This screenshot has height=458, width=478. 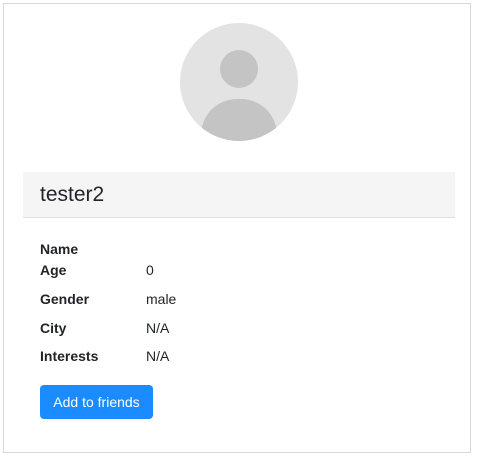 What do you see at coordinates (65, 299) in the screenshot?
I see `field-label-gender: Gender` at bounding box center [65, 299].